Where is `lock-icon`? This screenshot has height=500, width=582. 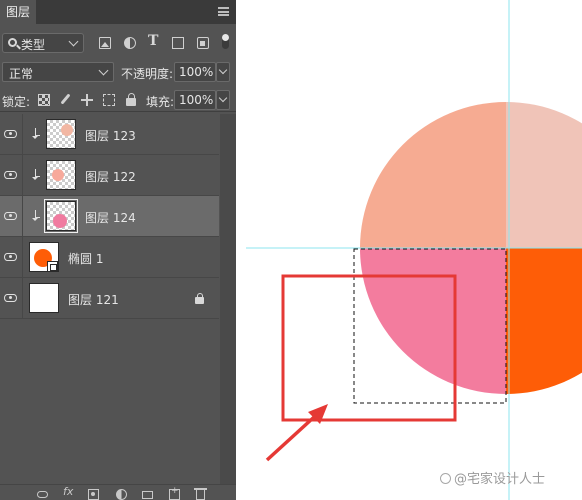 lock-icon is located at coordinates (199, 298).